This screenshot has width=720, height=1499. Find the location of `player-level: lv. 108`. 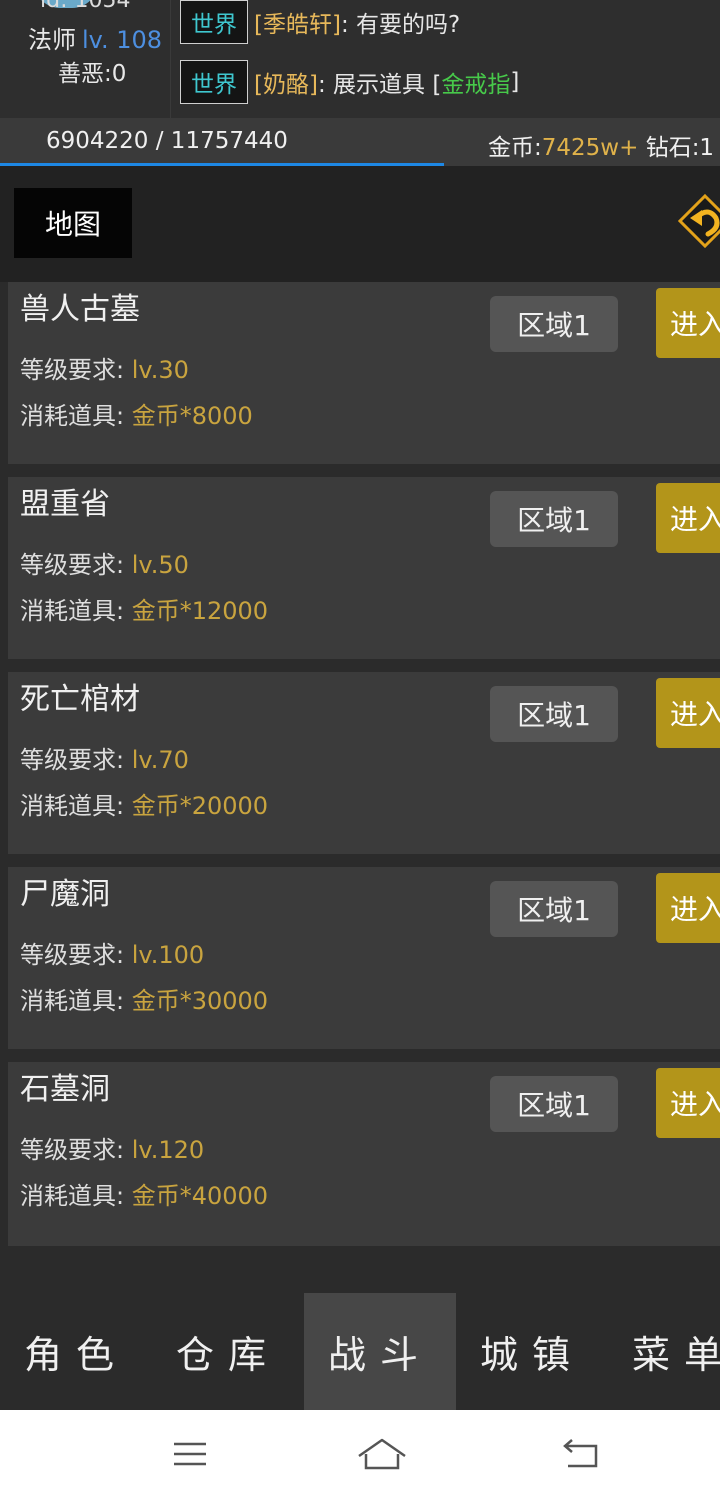

player-level: lv. 108 is located at coordinates (122, 40).